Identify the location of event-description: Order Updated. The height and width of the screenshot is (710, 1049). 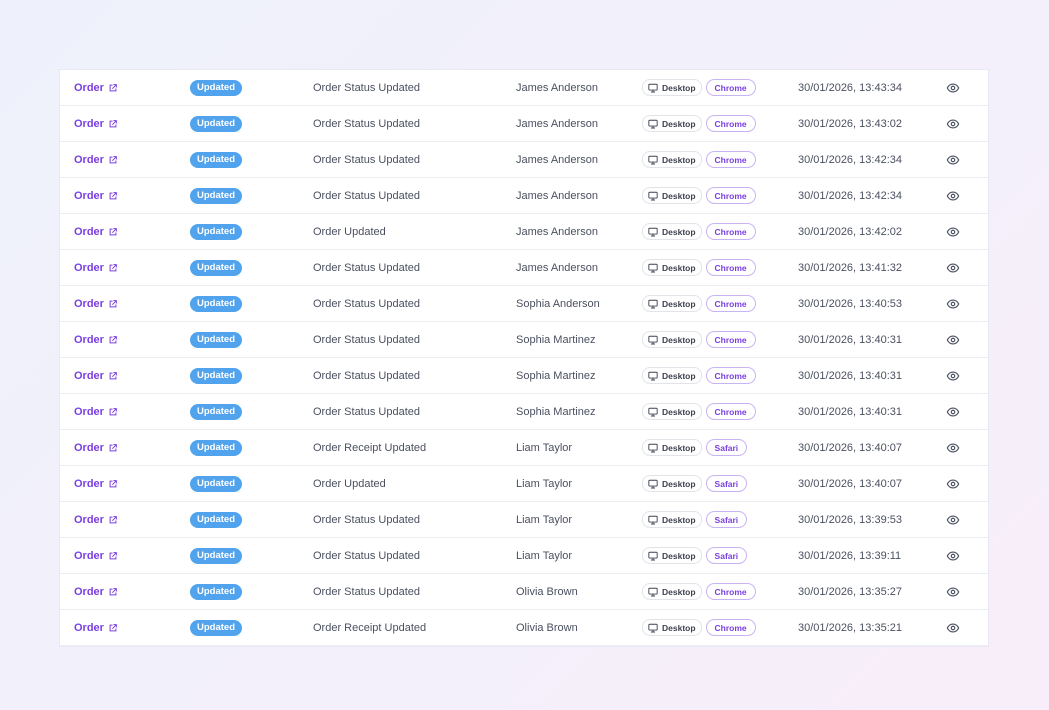
(349, 483).